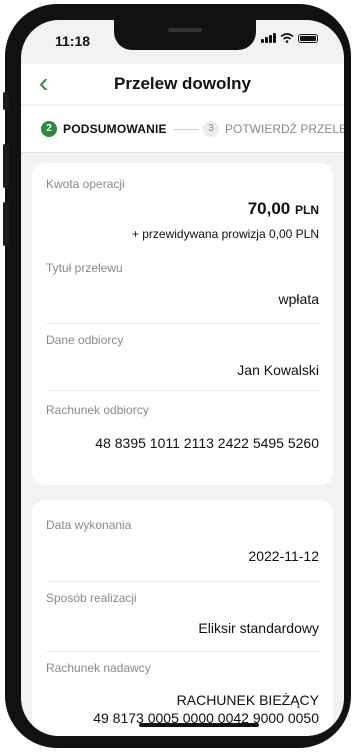  What do you see at coordinates (84, 268) in the screenshot?
I see `transfer-title-label: Tytuł przelewu` at bounding box center [84, 268].